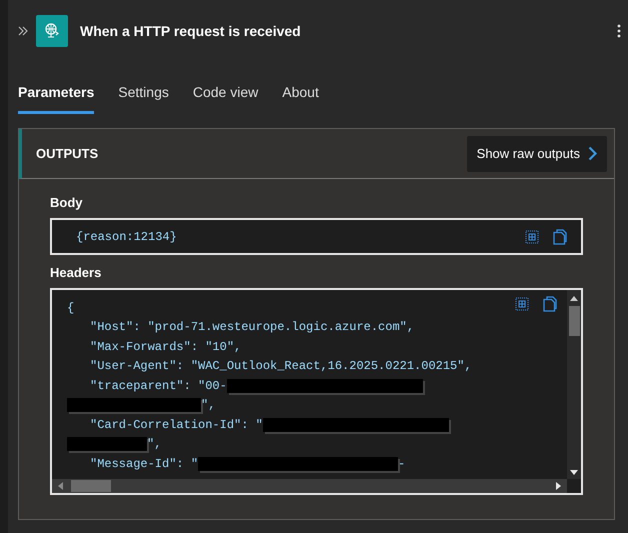 This screenshot has width=628, height=533. What do you see at coordinates (574, 384) in the screenshot?
I see `vertical-scrollbar` at bounding box center [574, 384].